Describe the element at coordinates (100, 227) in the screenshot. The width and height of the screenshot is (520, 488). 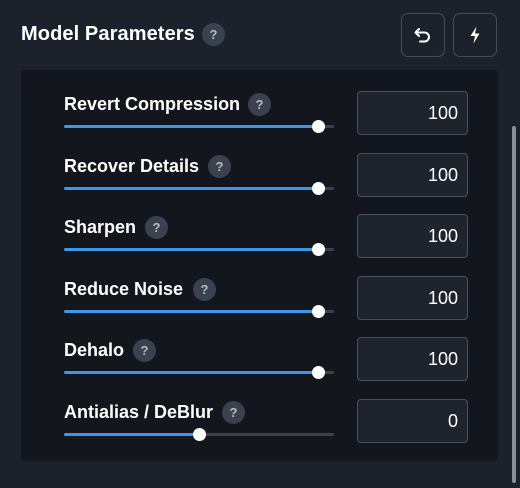
I see `parameter-label: Sharpen` at that location.